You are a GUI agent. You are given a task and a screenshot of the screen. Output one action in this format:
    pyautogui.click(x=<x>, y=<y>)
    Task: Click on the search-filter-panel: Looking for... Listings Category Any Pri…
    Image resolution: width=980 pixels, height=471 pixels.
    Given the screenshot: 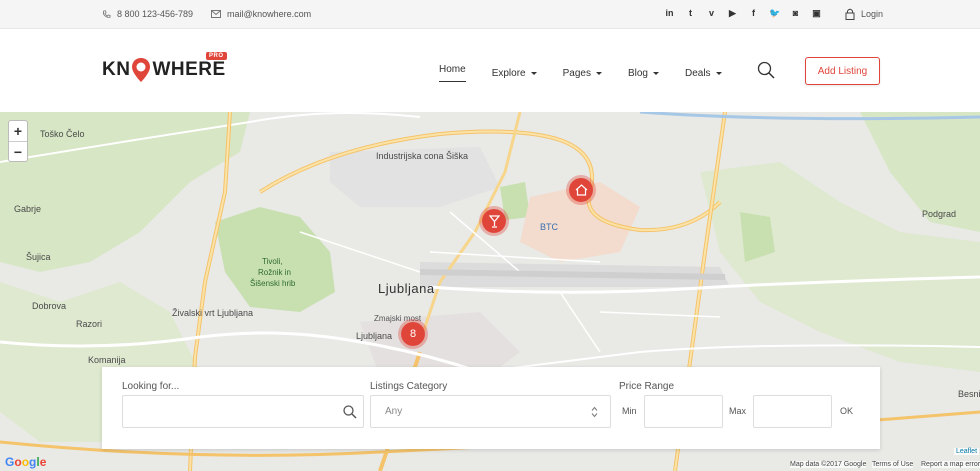 What is the action you would take?
    pyautogui.click(x=491, y=408)
    